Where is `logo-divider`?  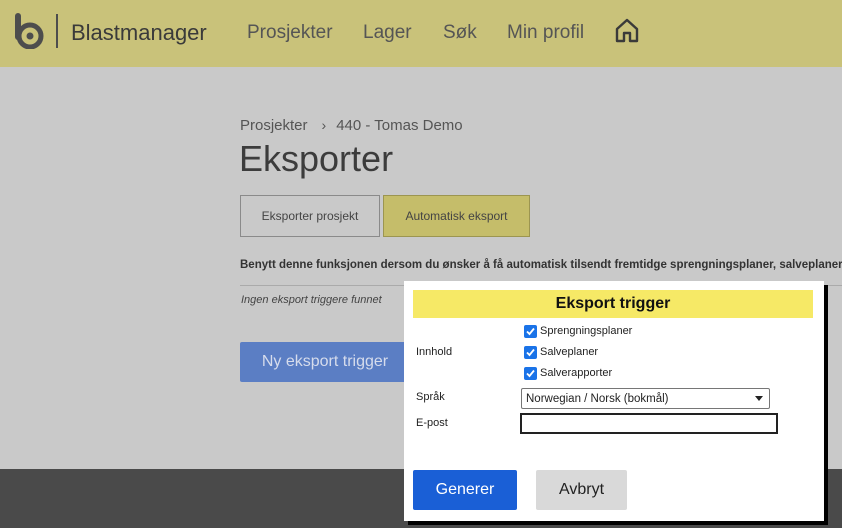
logo-divider is located at coordinates (57, 31).